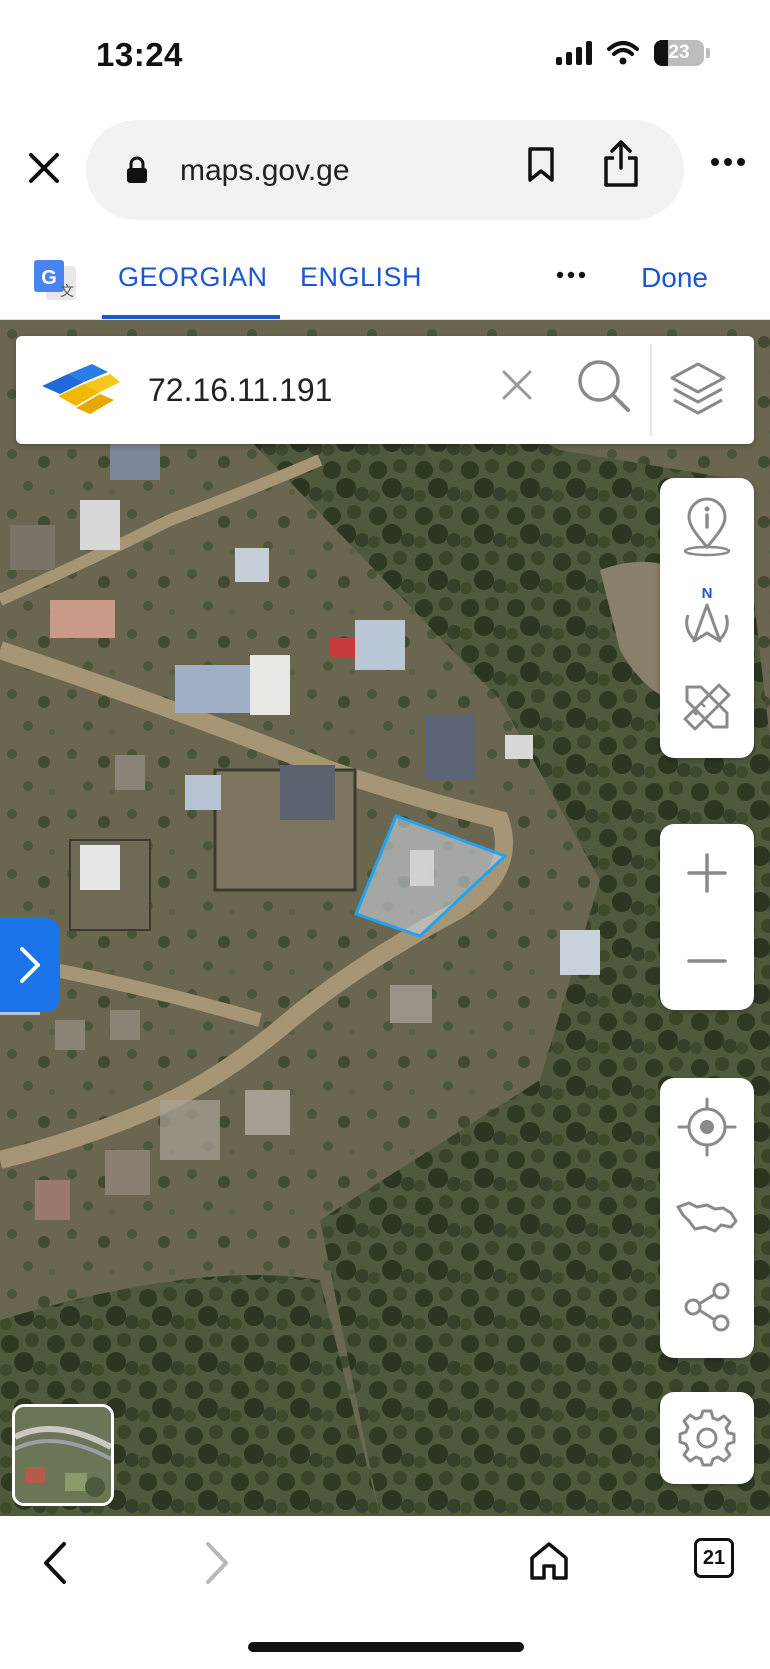 Image resolution: width=770 pixels, height=1669 pixels. I want to click on url-text: maps.gov.ge, so click(265, 170).